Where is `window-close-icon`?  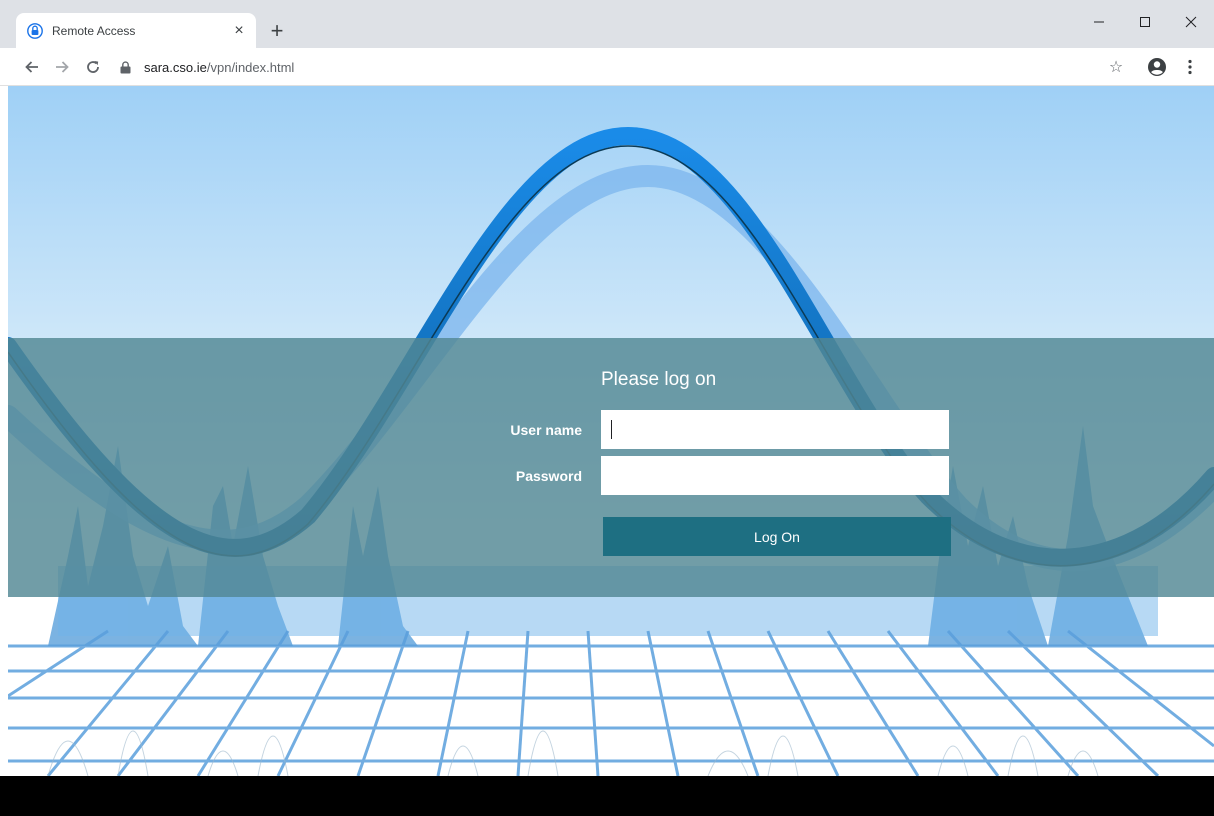 window-close-icon is located at coordinates (1191, 22).